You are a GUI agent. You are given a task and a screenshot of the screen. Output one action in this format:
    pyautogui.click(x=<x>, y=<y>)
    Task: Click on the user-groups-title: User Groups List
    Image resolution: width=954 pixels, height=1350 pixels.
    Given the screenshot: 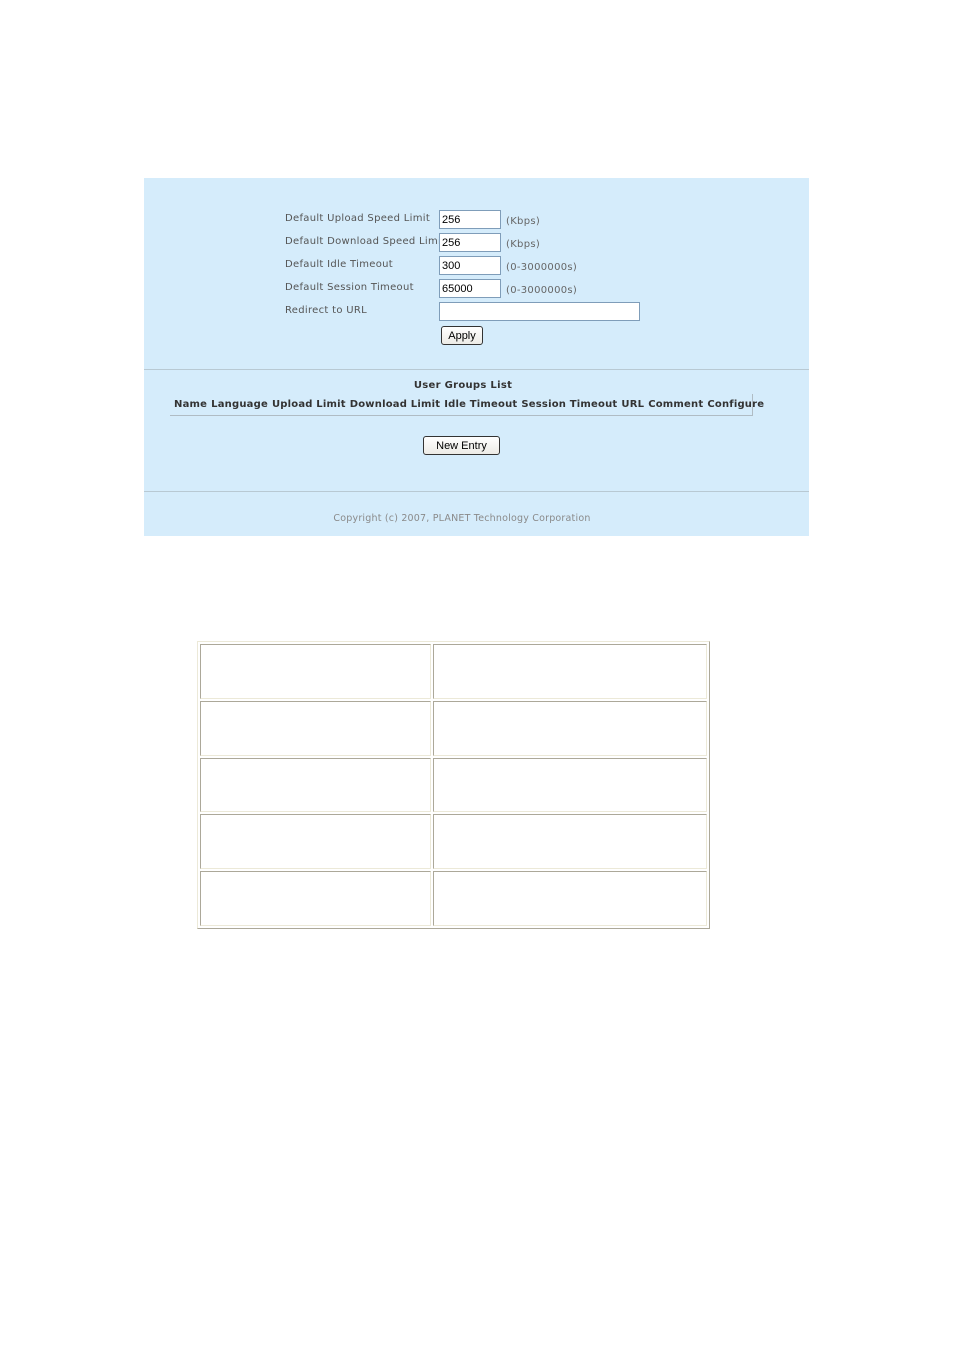 What is the action you would take?
    pyautogui.click(x=463, y=385)
    